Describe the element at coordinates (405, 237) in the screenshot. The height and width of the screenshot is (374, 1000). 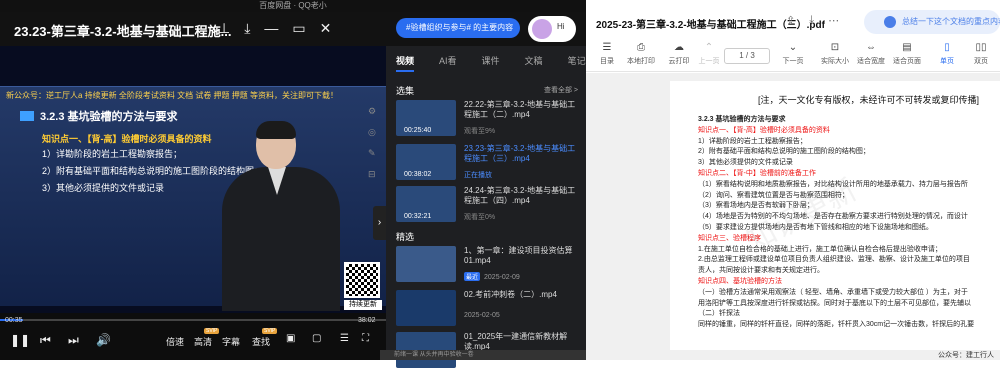
I see `featured-title: 精选` at that location.